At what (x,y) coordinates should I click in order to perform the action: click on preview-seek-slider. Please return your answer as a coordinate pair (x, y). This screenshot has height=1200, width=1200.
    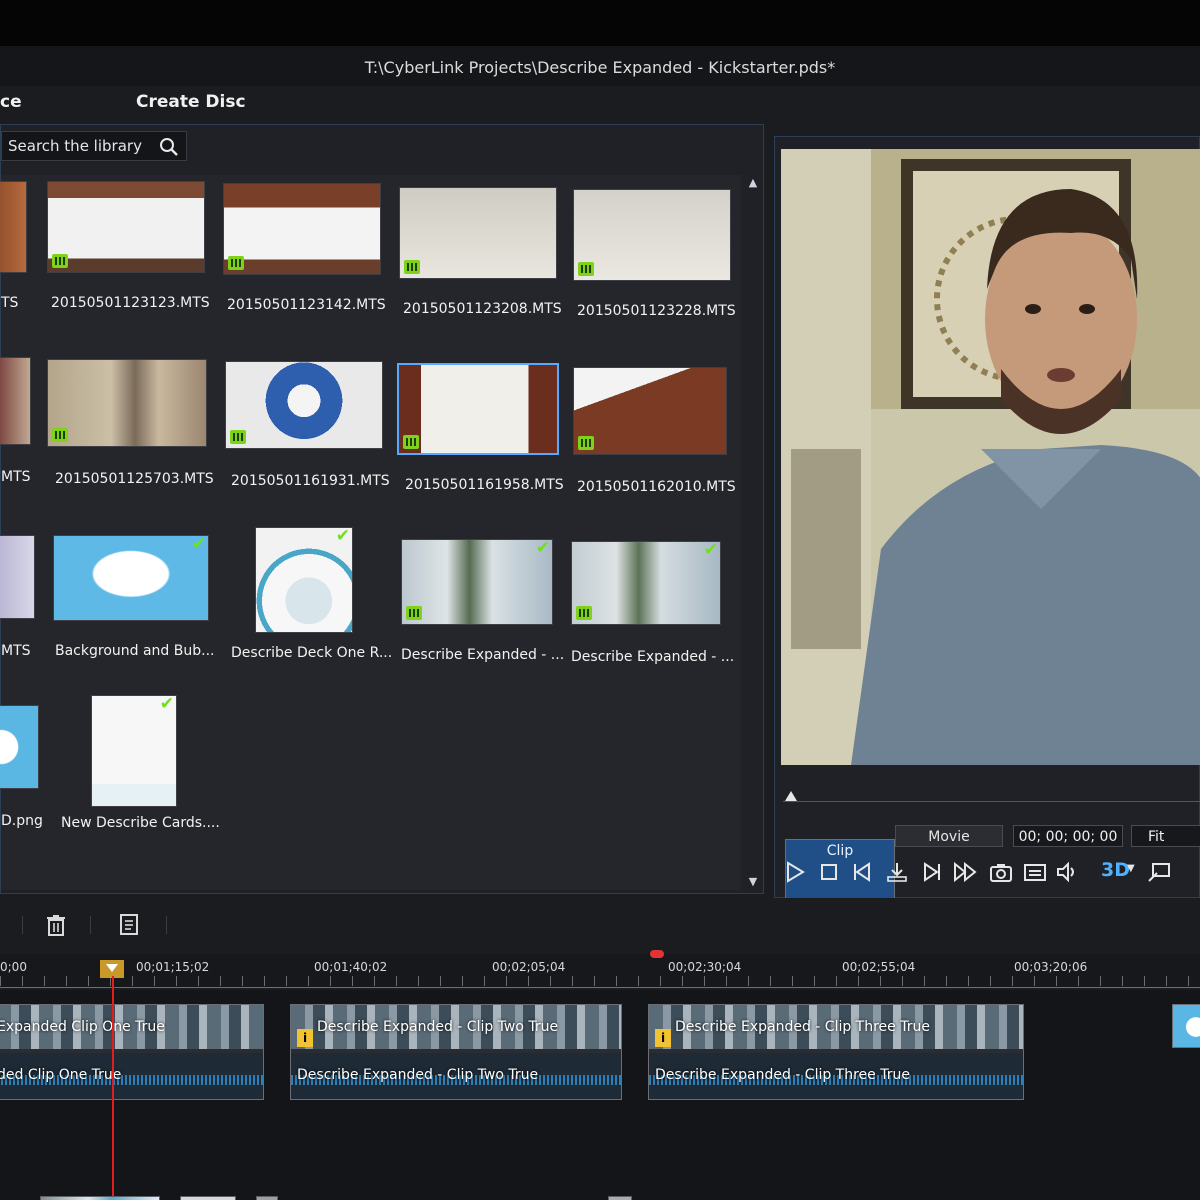
    Looking at the image, I should click on (991, 797).